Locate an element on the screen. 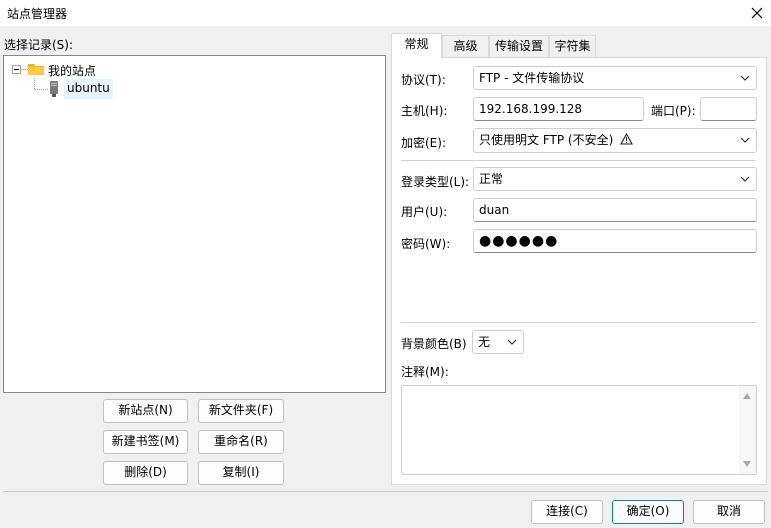 The image size is (771, 528). connect-button: 连接(C) is located at coordinates (567, 512).